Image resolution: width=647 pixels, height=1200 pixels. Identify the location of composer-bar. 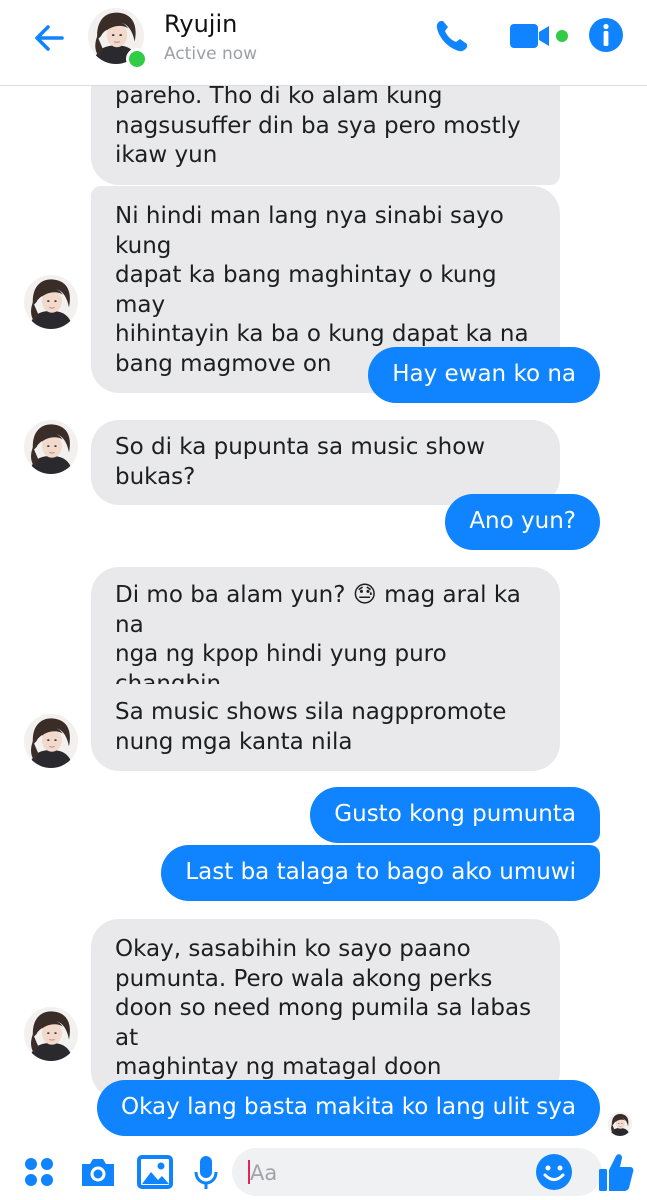
(323, 1172).